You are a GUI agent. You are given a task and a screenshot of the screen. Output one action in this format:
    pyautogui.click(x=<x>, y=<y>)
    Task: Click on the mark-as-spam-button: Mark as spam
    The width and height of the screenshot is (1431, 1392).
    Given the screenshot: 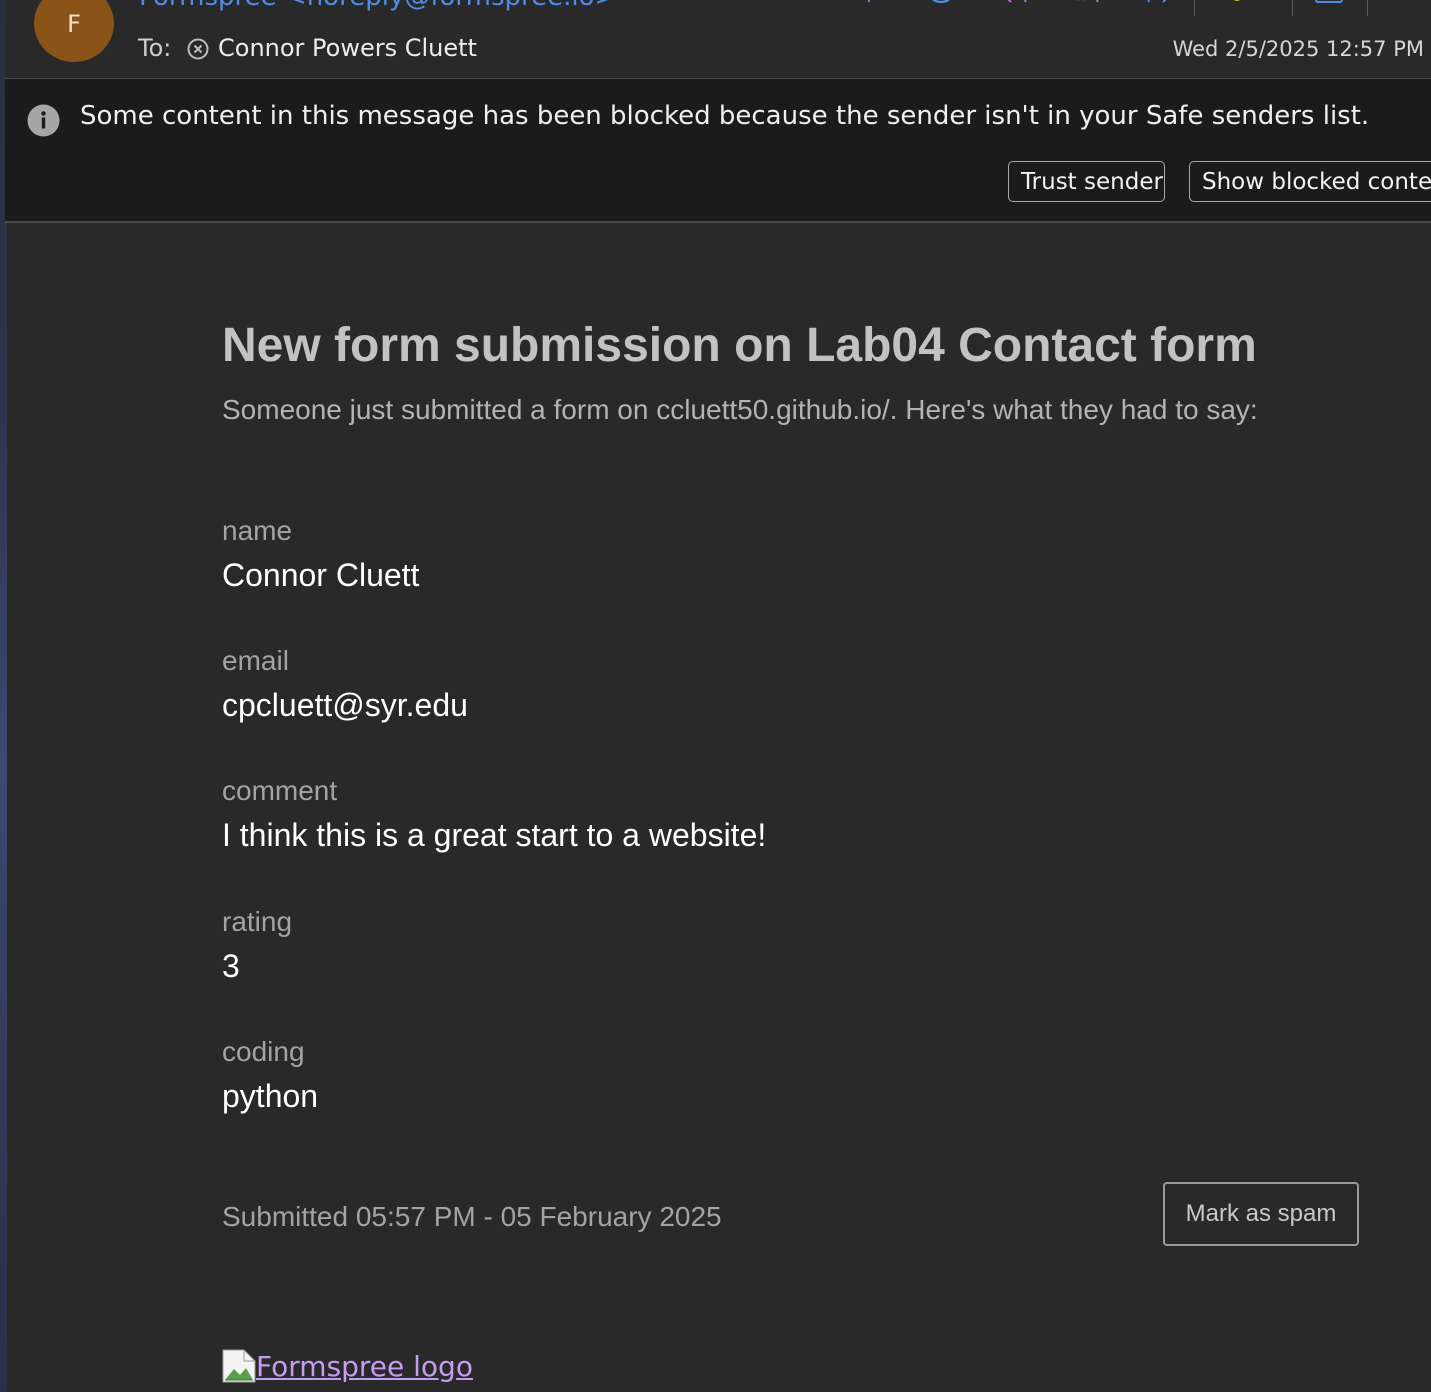 What is the action you would take?
    pyautogui.click(x=1261, y=1214)
    